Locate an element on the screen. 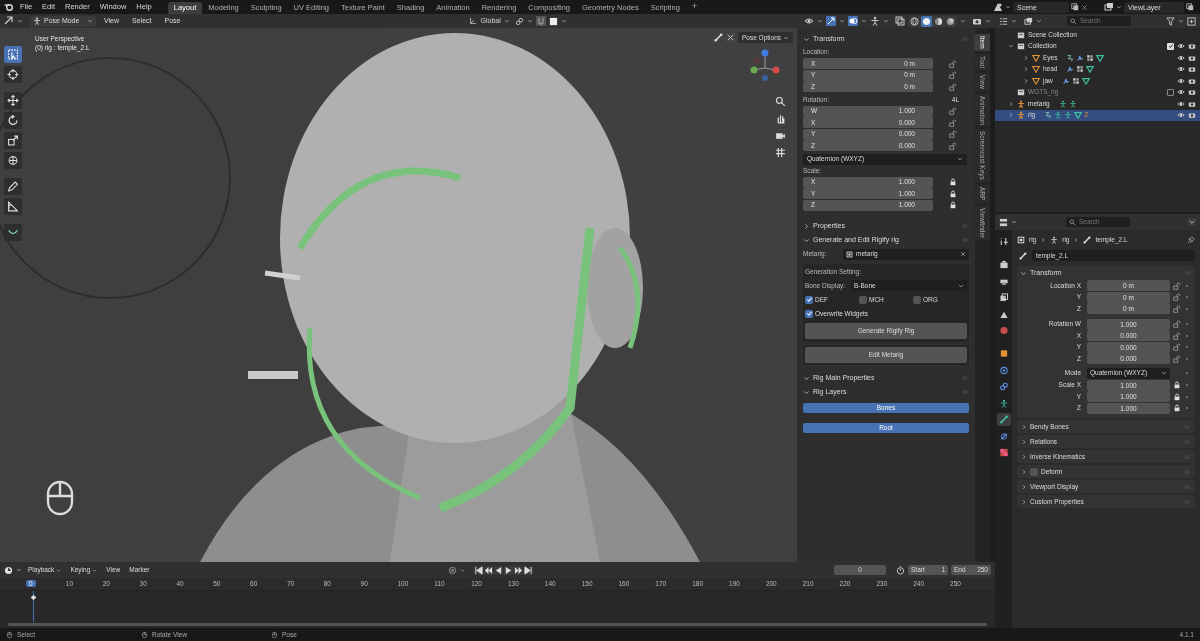 Image resolution: width=1200 pixels, height=641 pixels. next-keyframe-icon is located at coordinates (519, 570).